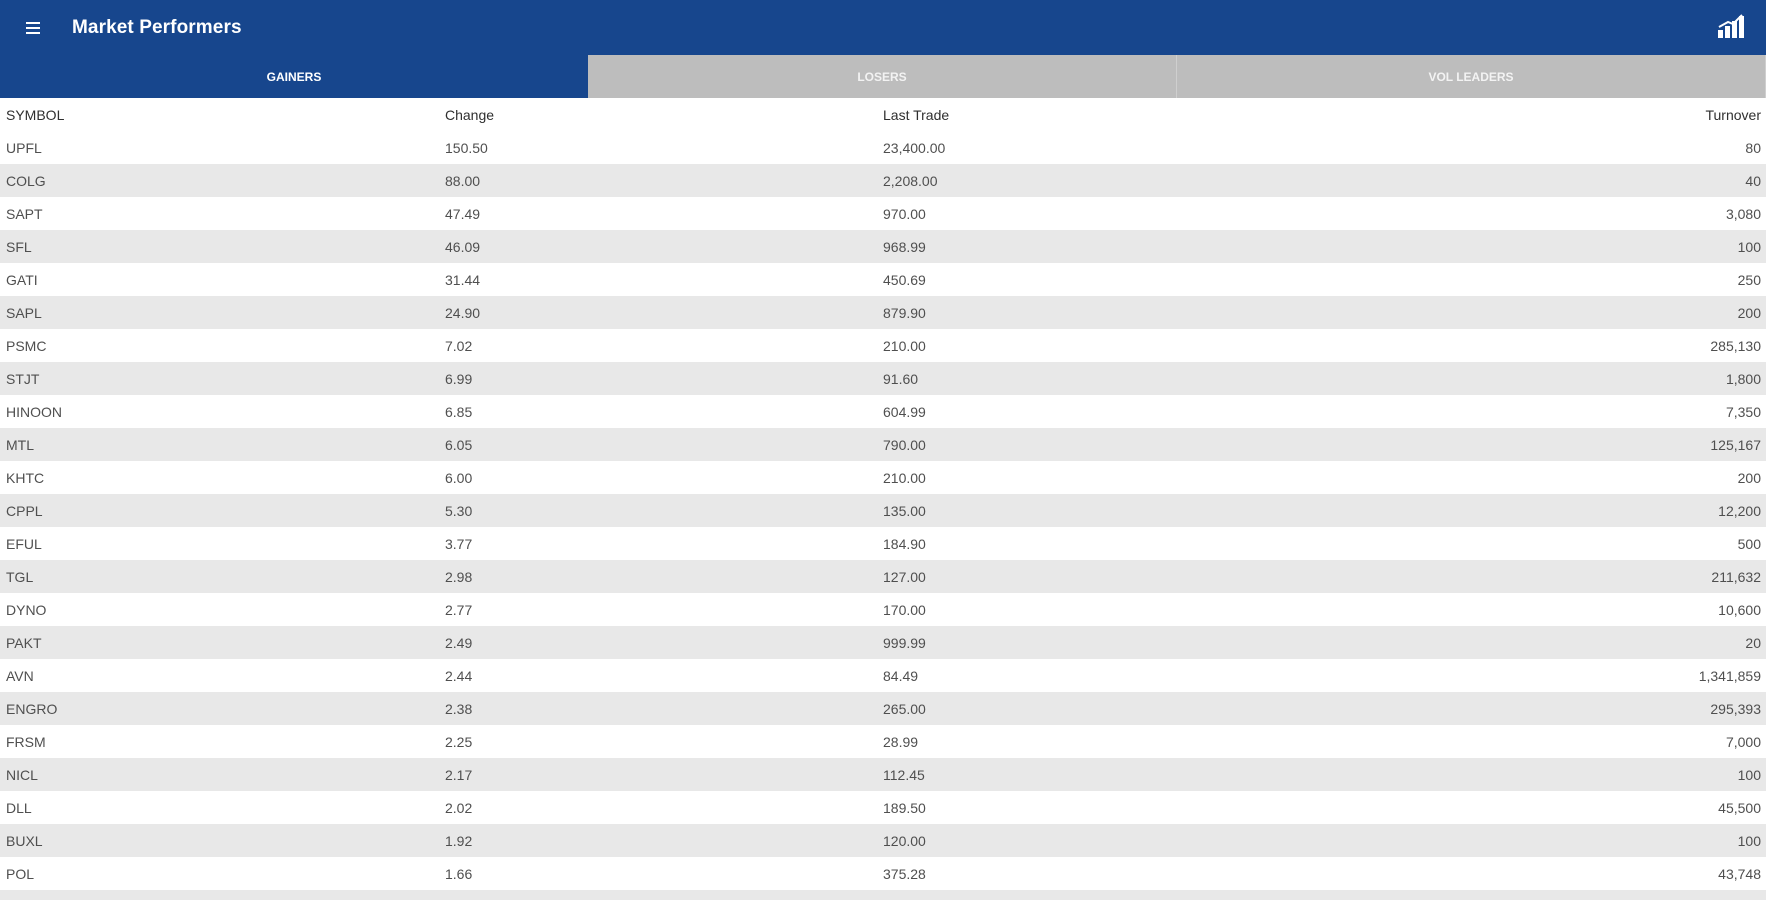 The height and width of the screenshot is (900, 1766). What do you see at coordinates (1736, 576) in the screenshot?
I see `turnover-cell: 211,632` at bounding box center [1736, 576].